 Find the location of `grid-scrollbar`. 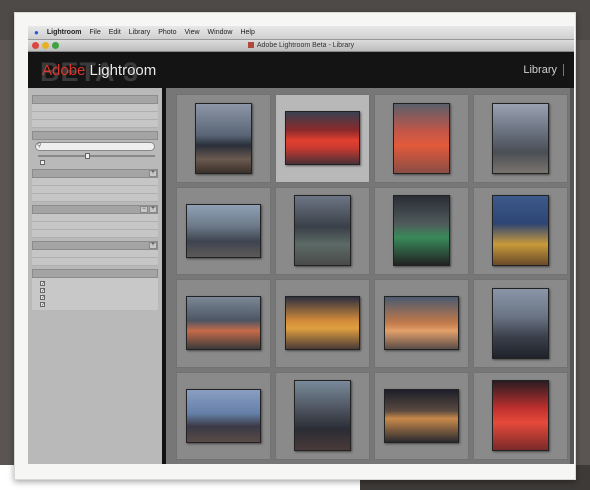

grid-scrollbar is located at coordinates (572, 276).